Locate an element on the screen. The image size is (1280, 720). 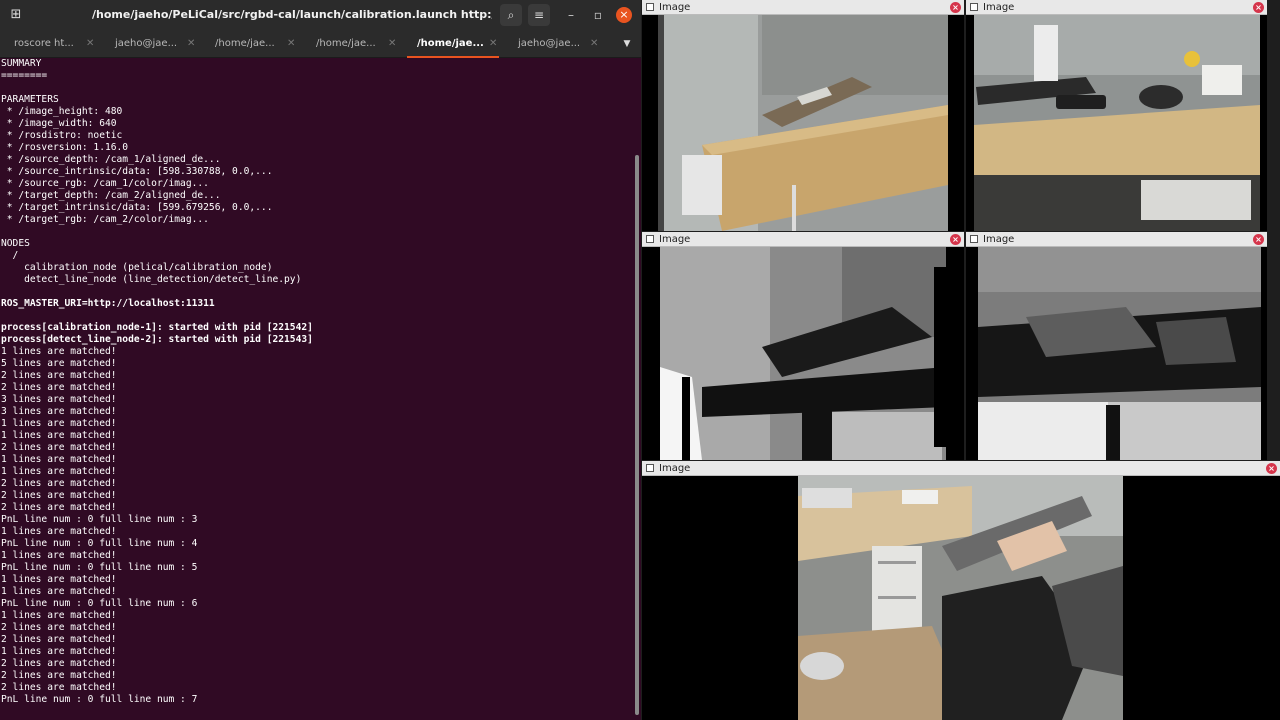
maximize-icon: ▫ is located at coordinates (598, 15).